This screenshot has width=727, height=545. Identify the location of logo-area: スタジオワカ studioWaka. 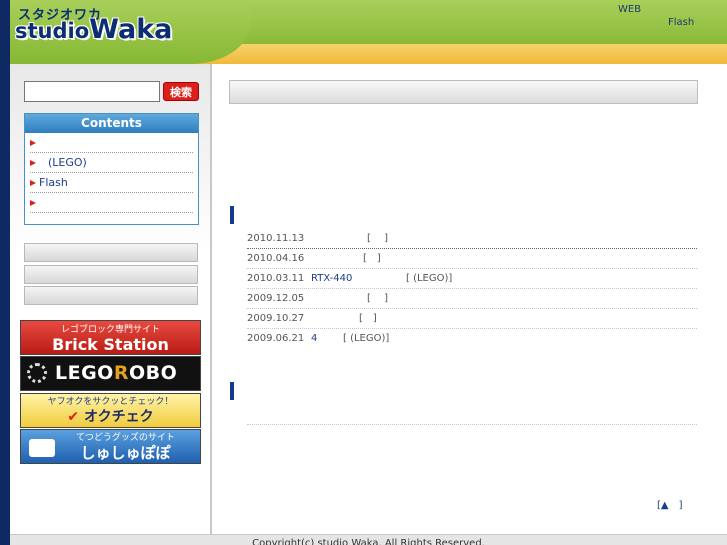
(130, 32).